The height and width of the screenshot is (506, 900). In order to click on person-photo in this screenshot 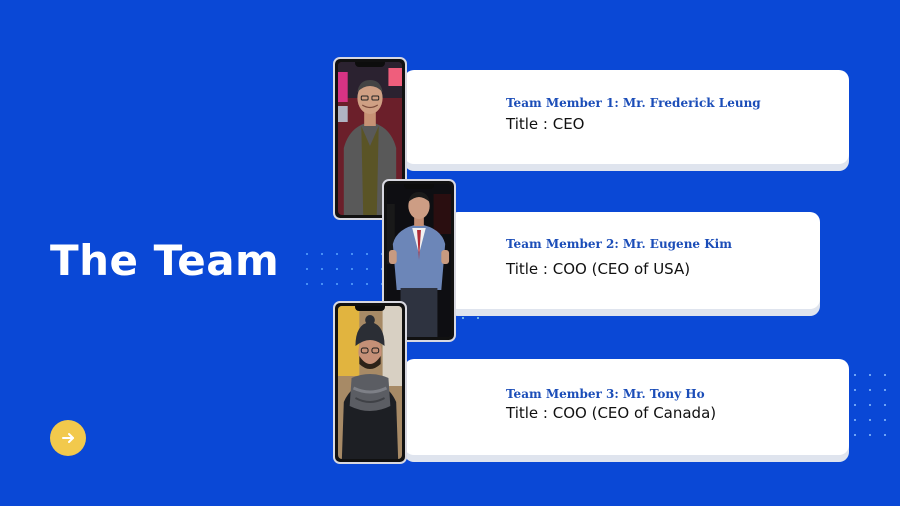, I will do `click(370, 382)`.